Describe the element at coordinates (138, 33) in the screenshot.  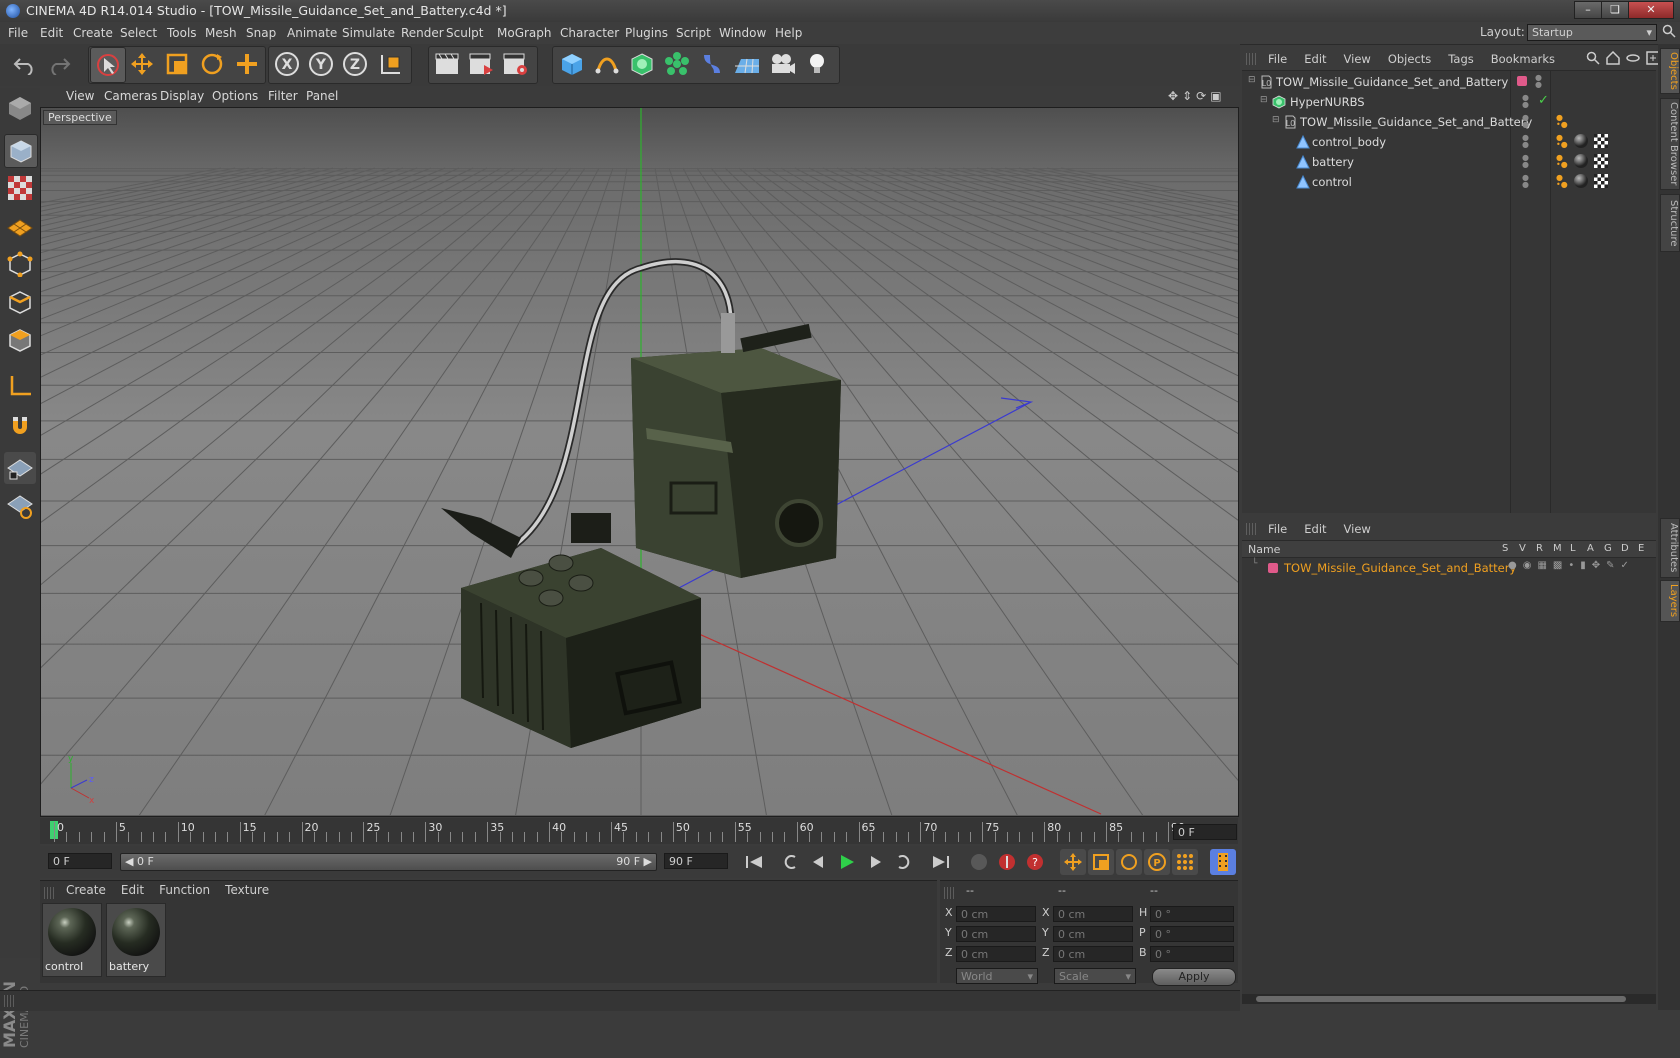
I see `menu-select: Select` at that location.